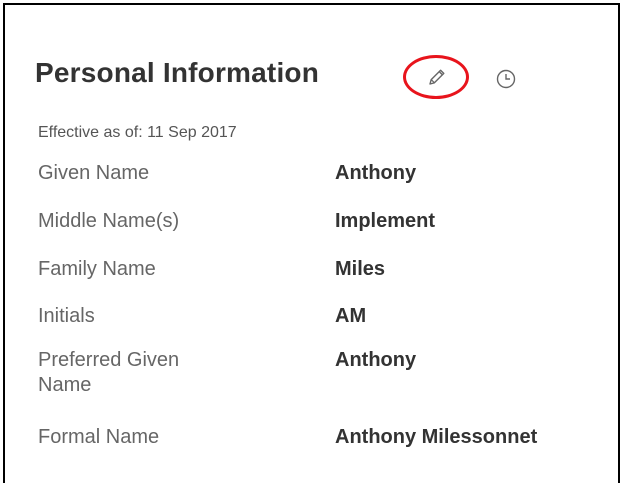 Image resolution: width=626 pixels, height=483 pixels. I want to click on section-title: Personal Information, so click(177, 72).